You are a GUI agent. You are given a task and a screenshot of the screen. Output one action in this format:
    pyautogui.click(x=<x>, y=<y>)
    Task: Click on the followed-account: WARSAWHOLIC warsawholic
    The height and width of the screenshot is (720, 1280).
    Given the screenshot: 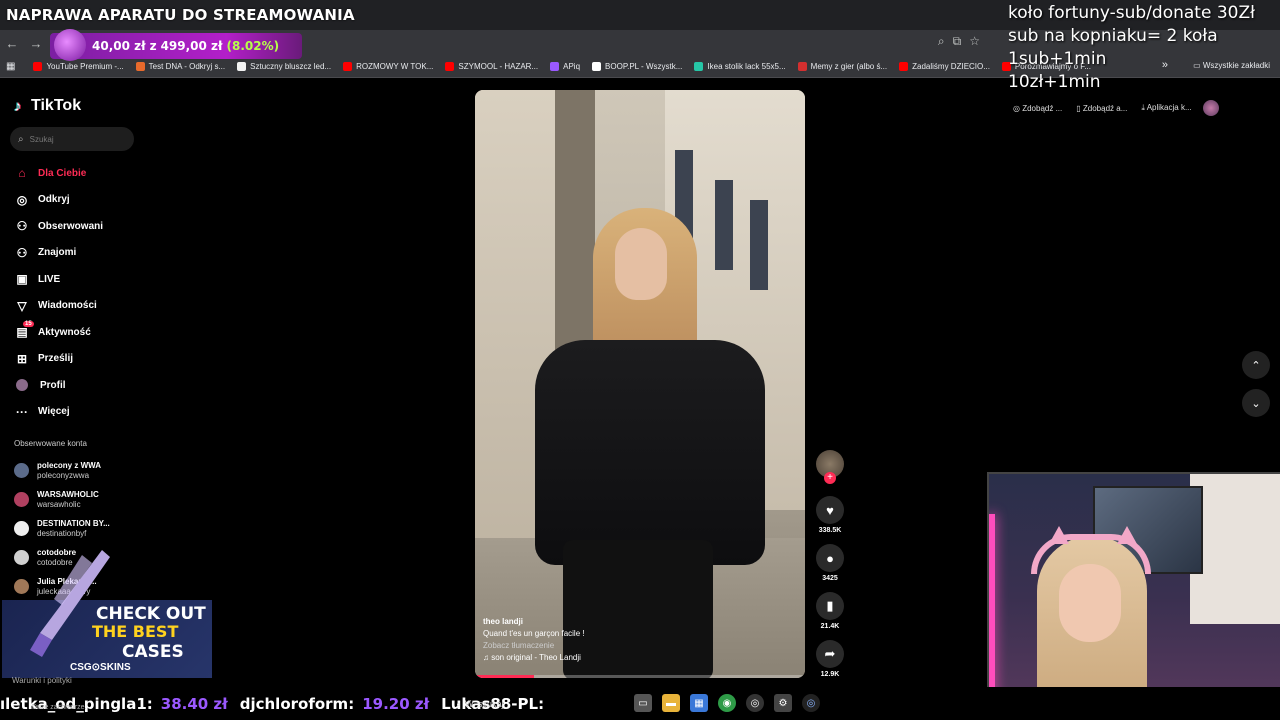 What is the action you would take?
    pyautogui.click(x=62, y=499)
    